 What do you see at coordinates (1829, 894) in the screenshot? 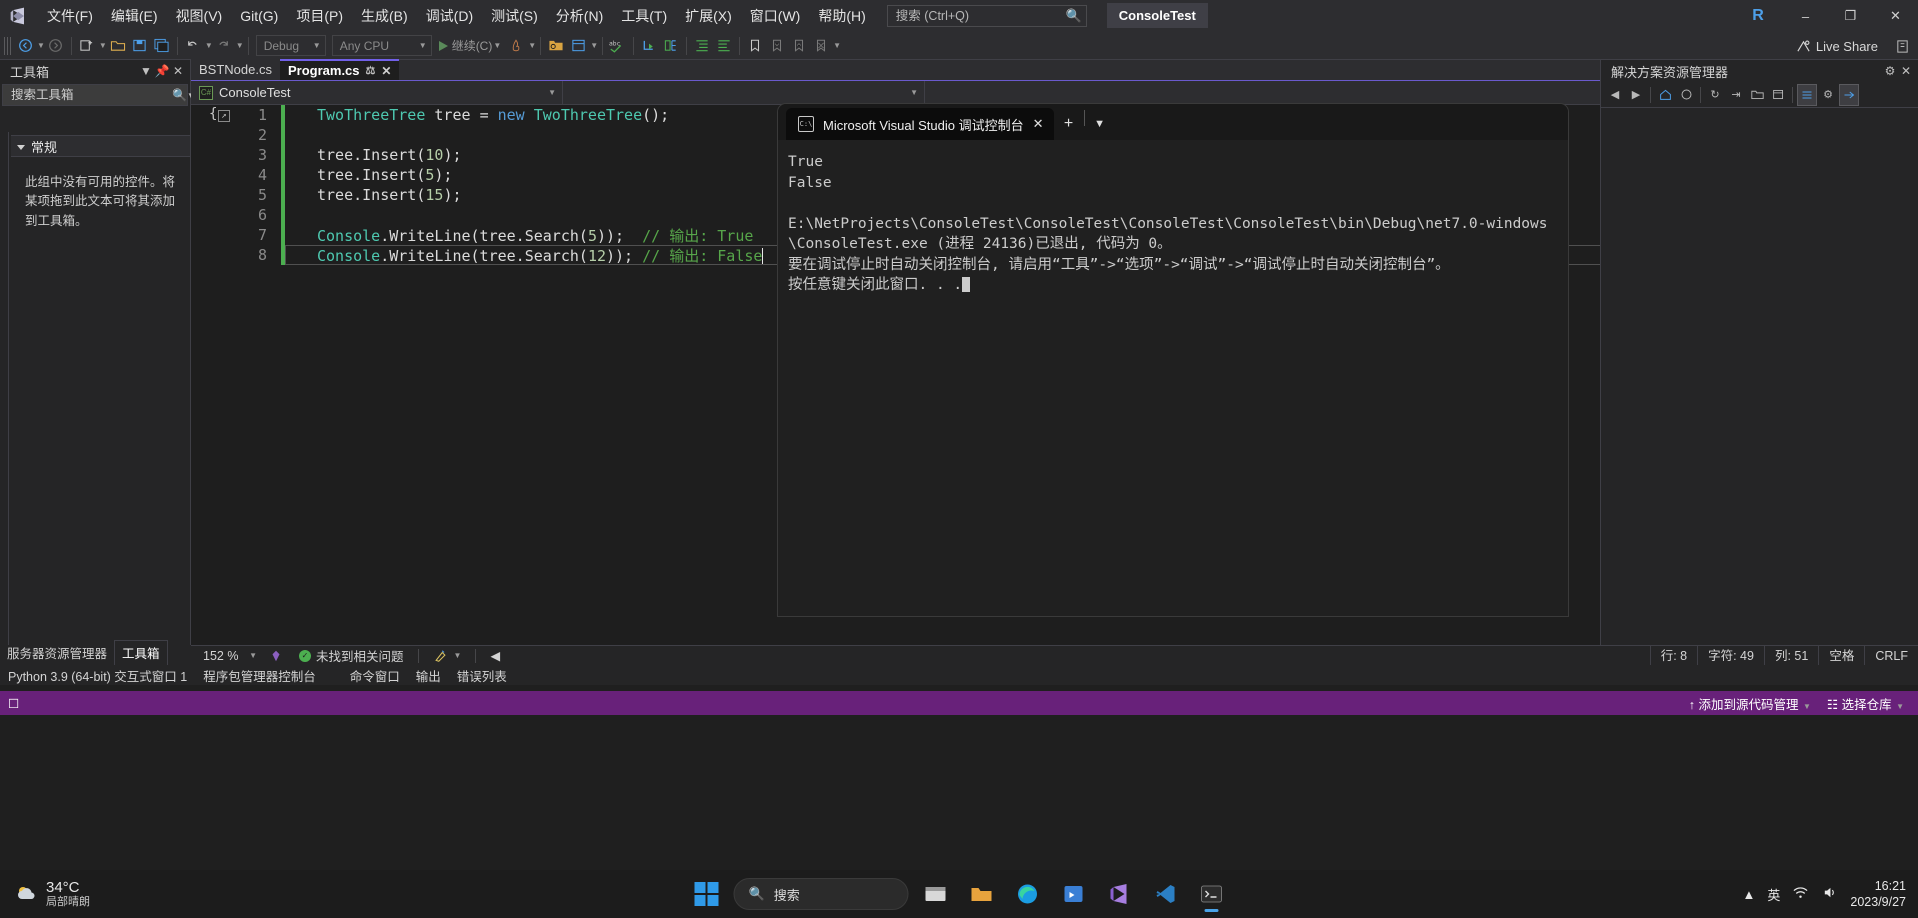
I see `volume-icon` at bounding box center [1829, 894].